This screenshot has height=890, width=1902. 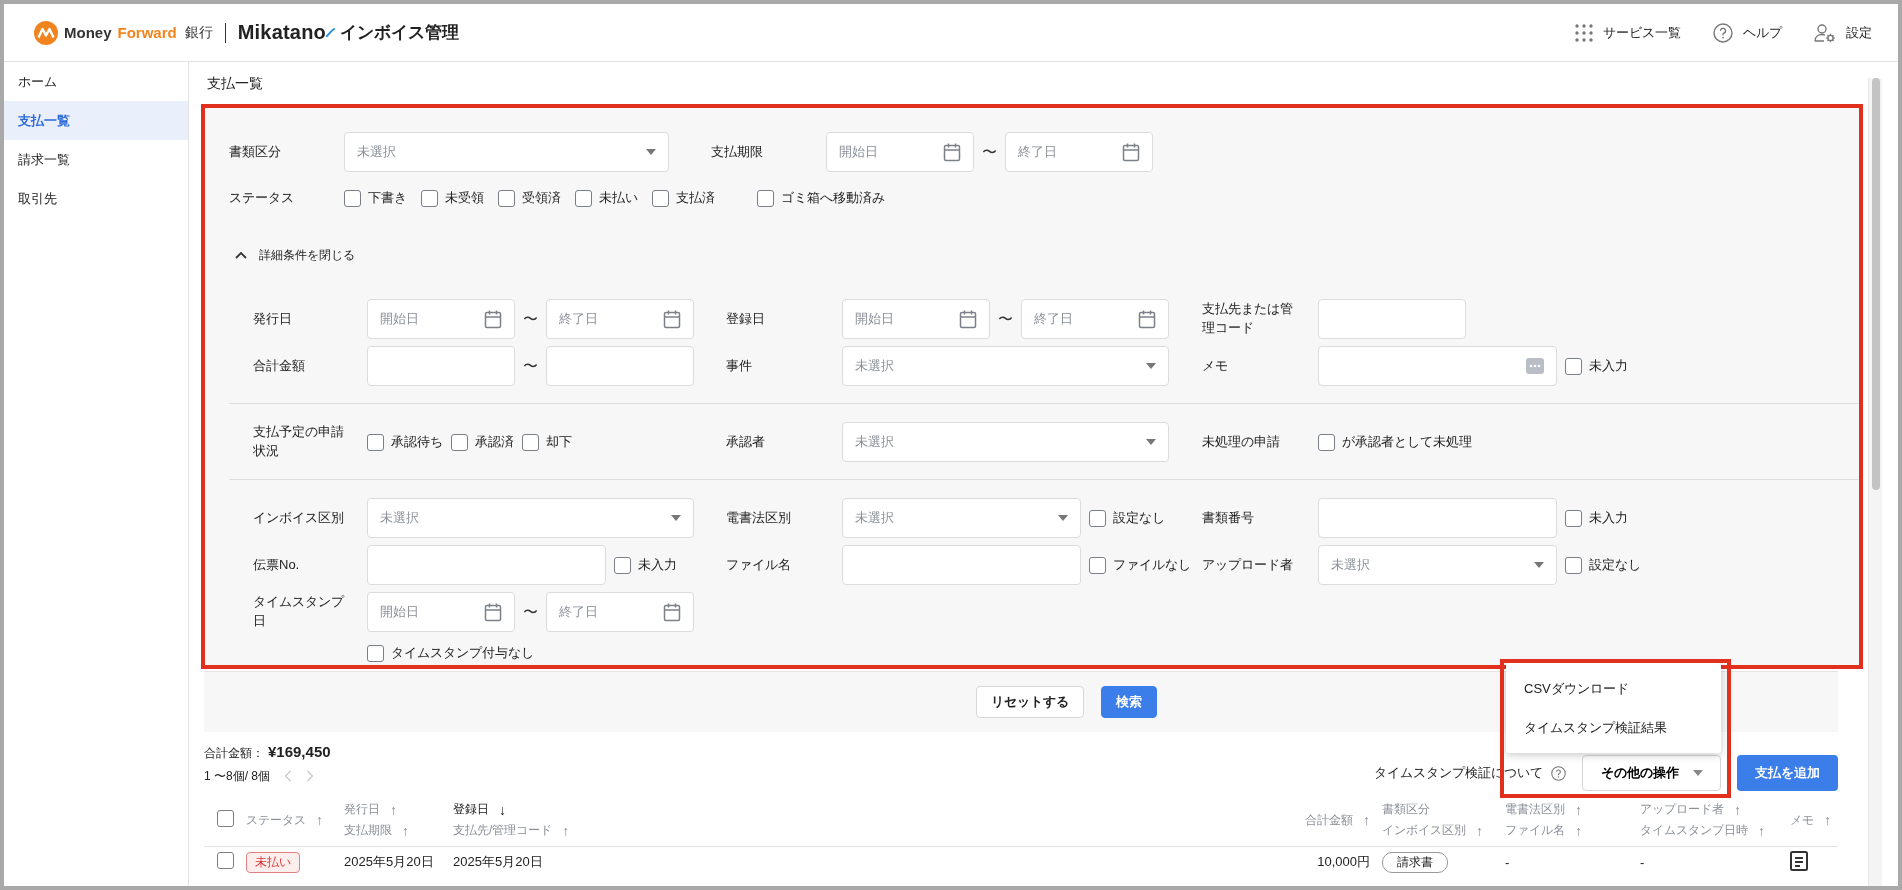 What do you see at coordinates (295, 255) in the screenshot?
I see `toggle-button: 詳細条件を閉じる` at bounding box center [295, 255].